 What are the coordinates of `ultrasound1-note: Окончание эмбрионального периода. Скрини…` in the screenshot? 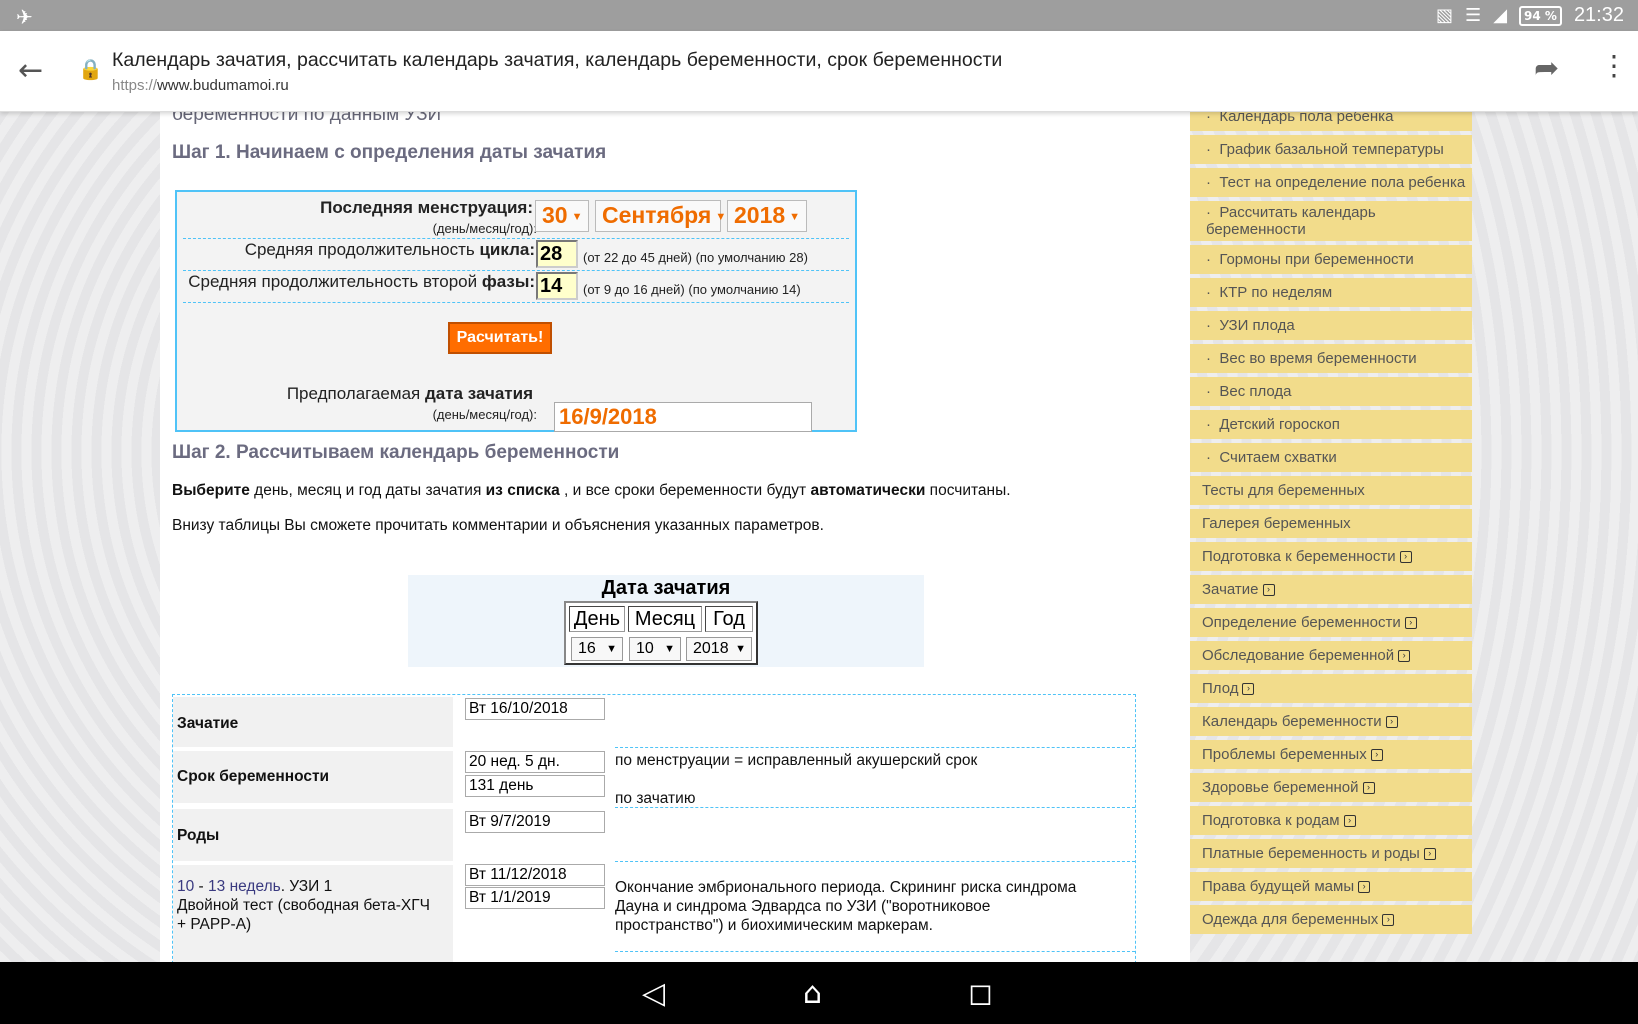 It's located at (845, 906).